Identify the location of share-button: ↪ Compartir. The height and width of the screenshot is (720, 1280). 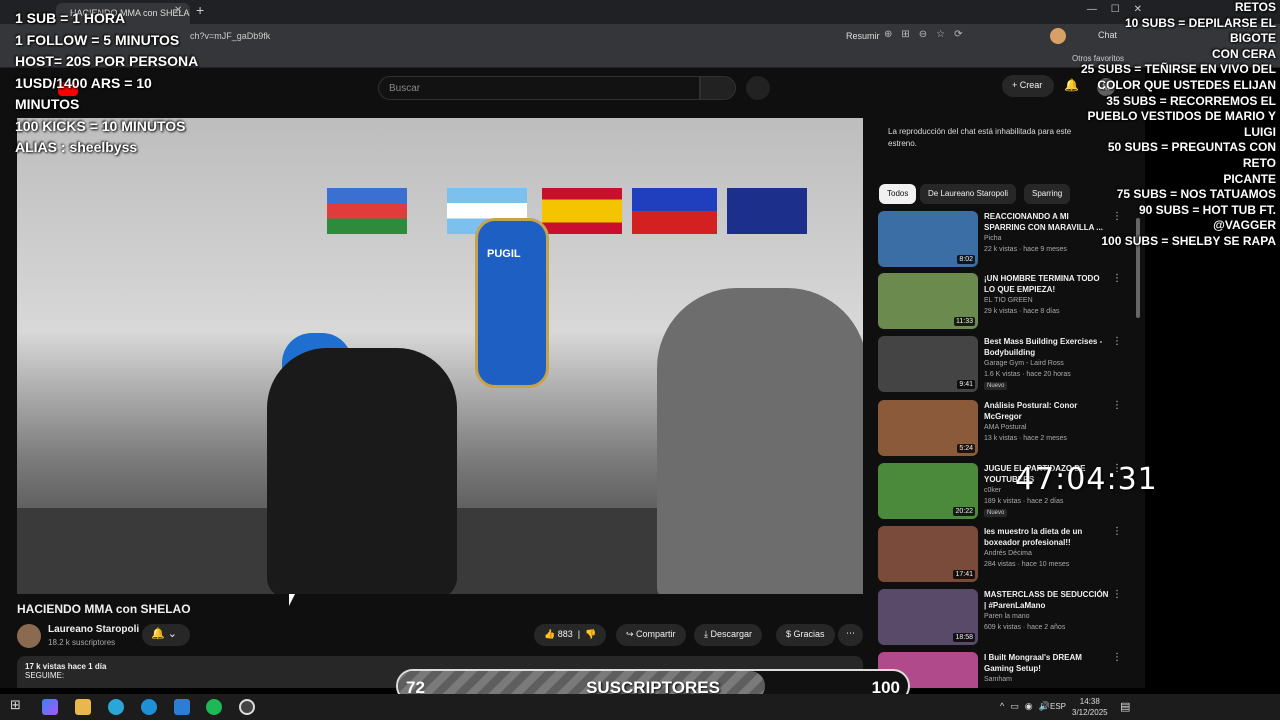
(651, 635).